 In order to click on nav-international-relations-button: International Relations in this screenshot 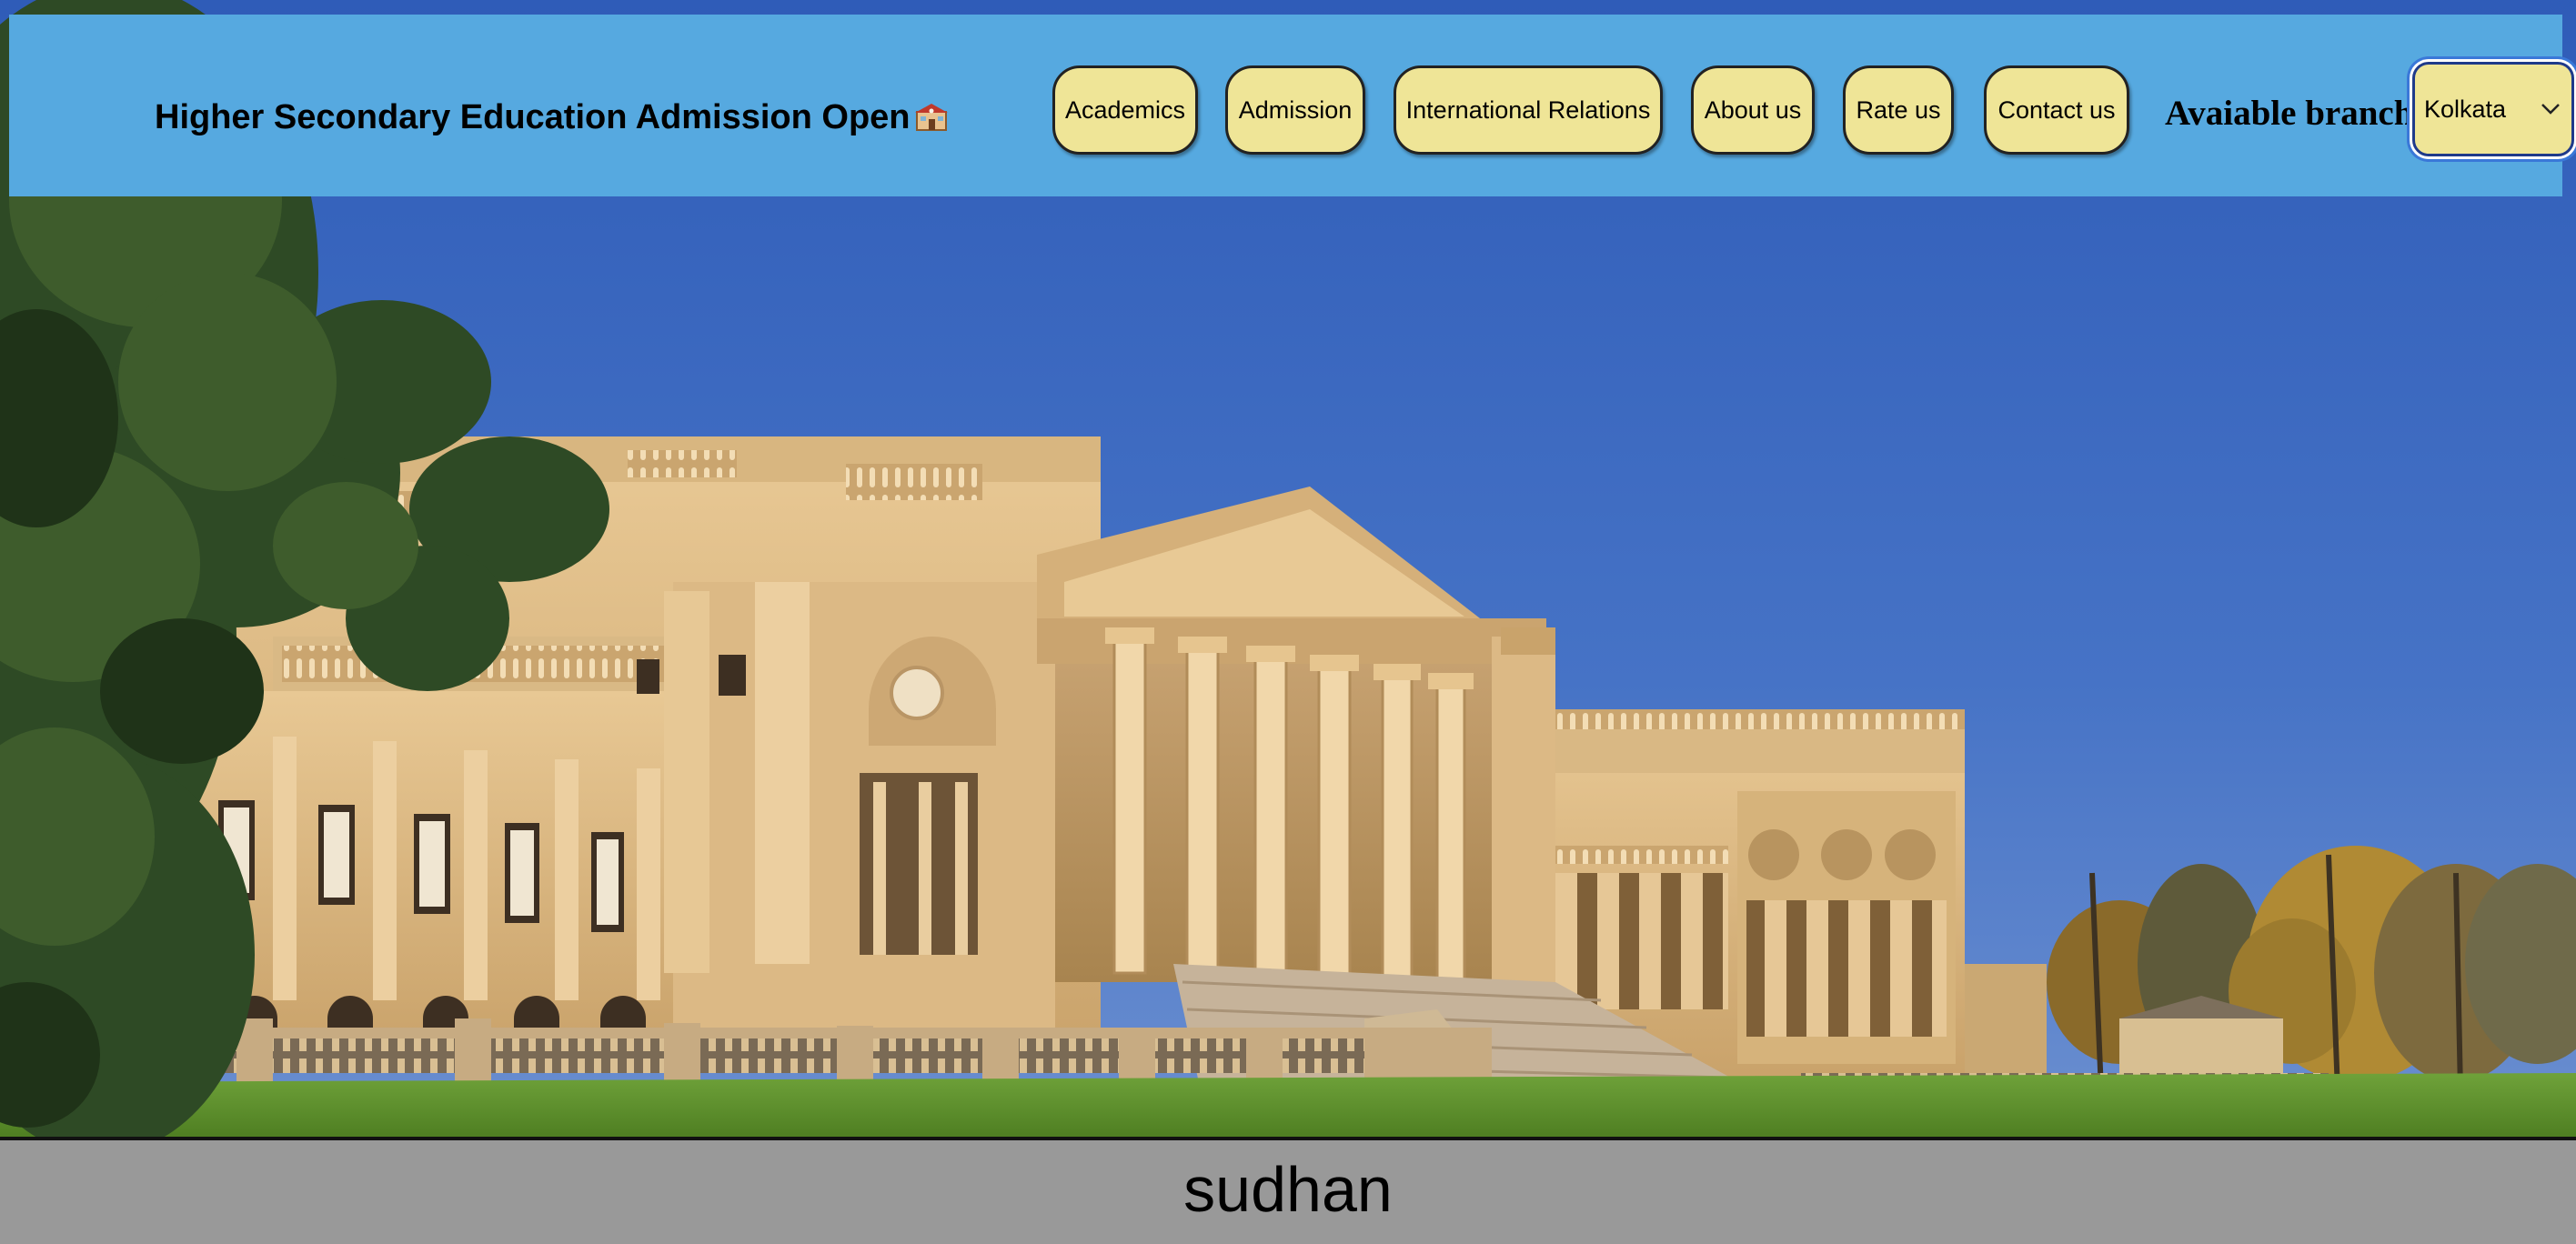, I will do `click(1528, 110)`.